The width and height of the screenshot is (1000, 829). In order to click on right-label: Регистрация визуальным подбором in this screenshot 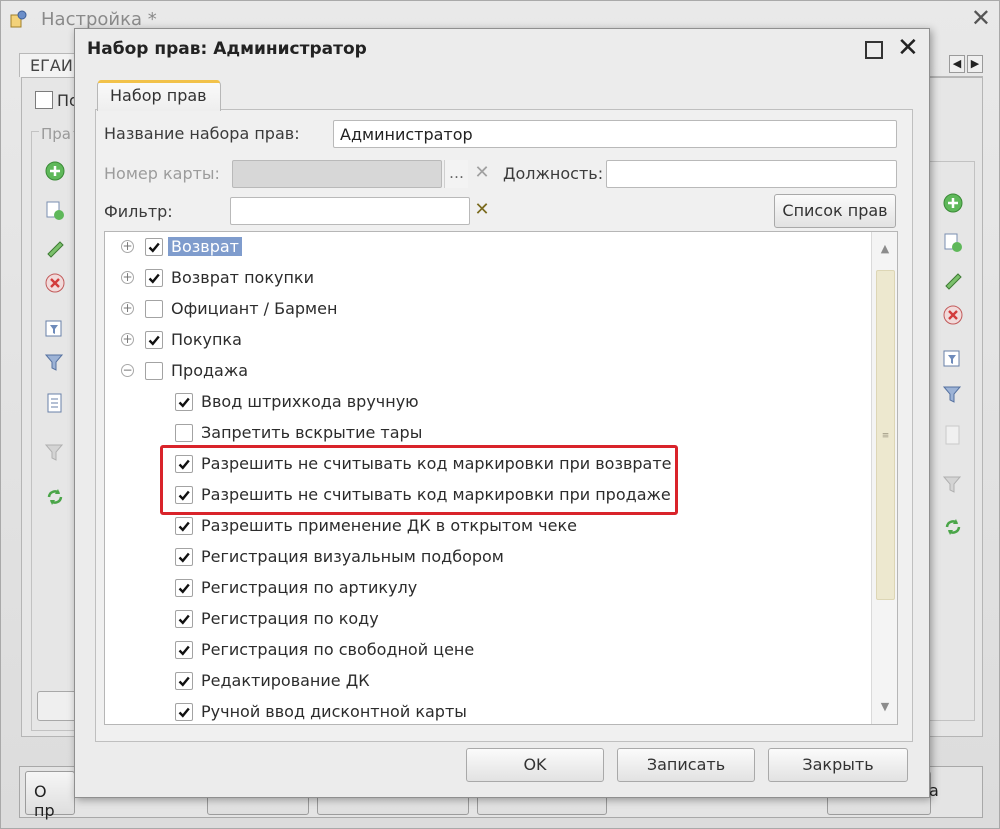, I will do `click(352, 556)`.